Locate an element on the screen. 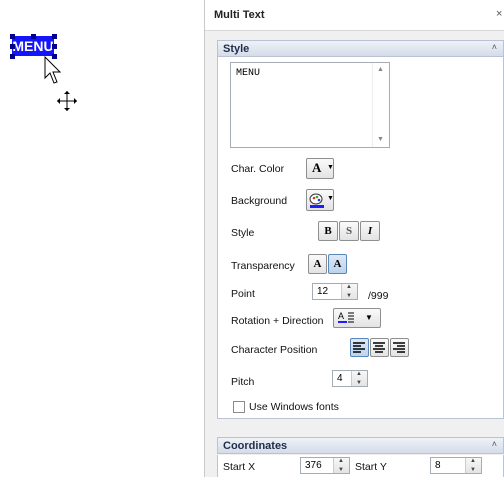 The height and width of the screenshot is (477, 504). point-spinner: 12 ▲ ▼ is located at coordinates (335, 291).